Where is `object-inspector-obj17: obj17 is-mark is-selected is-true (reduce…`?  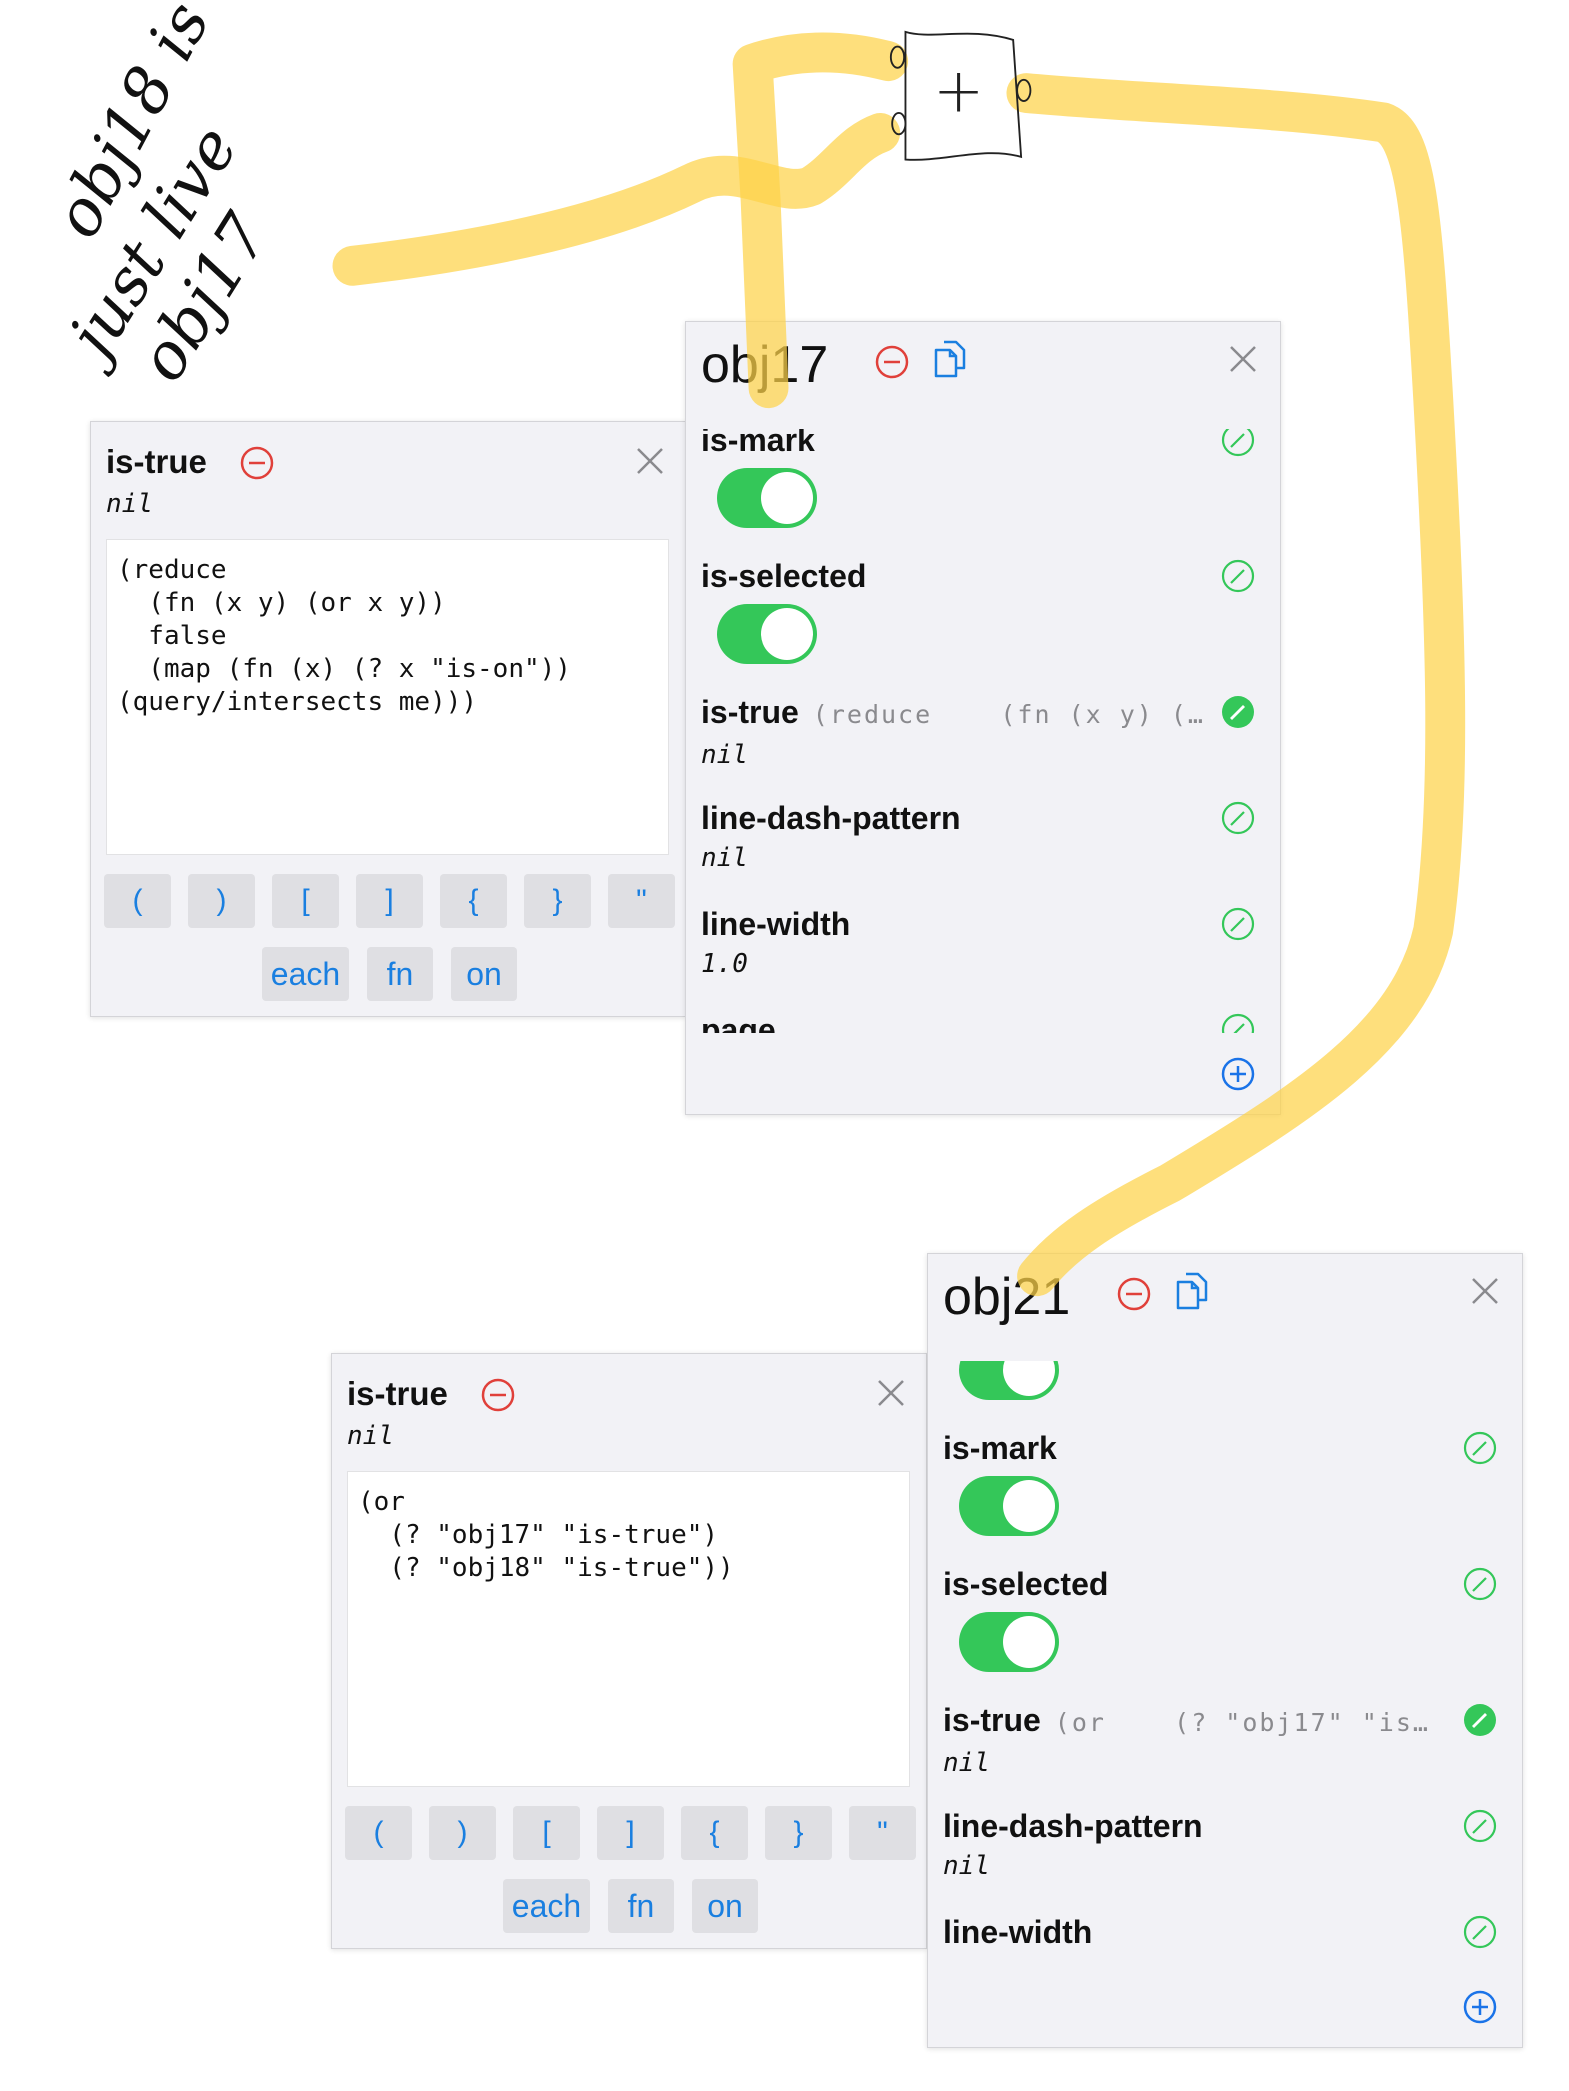 object-inspector-obj17: obj17 is-mark is-selected is-true (reduce… is located at coordinates (983, 718).